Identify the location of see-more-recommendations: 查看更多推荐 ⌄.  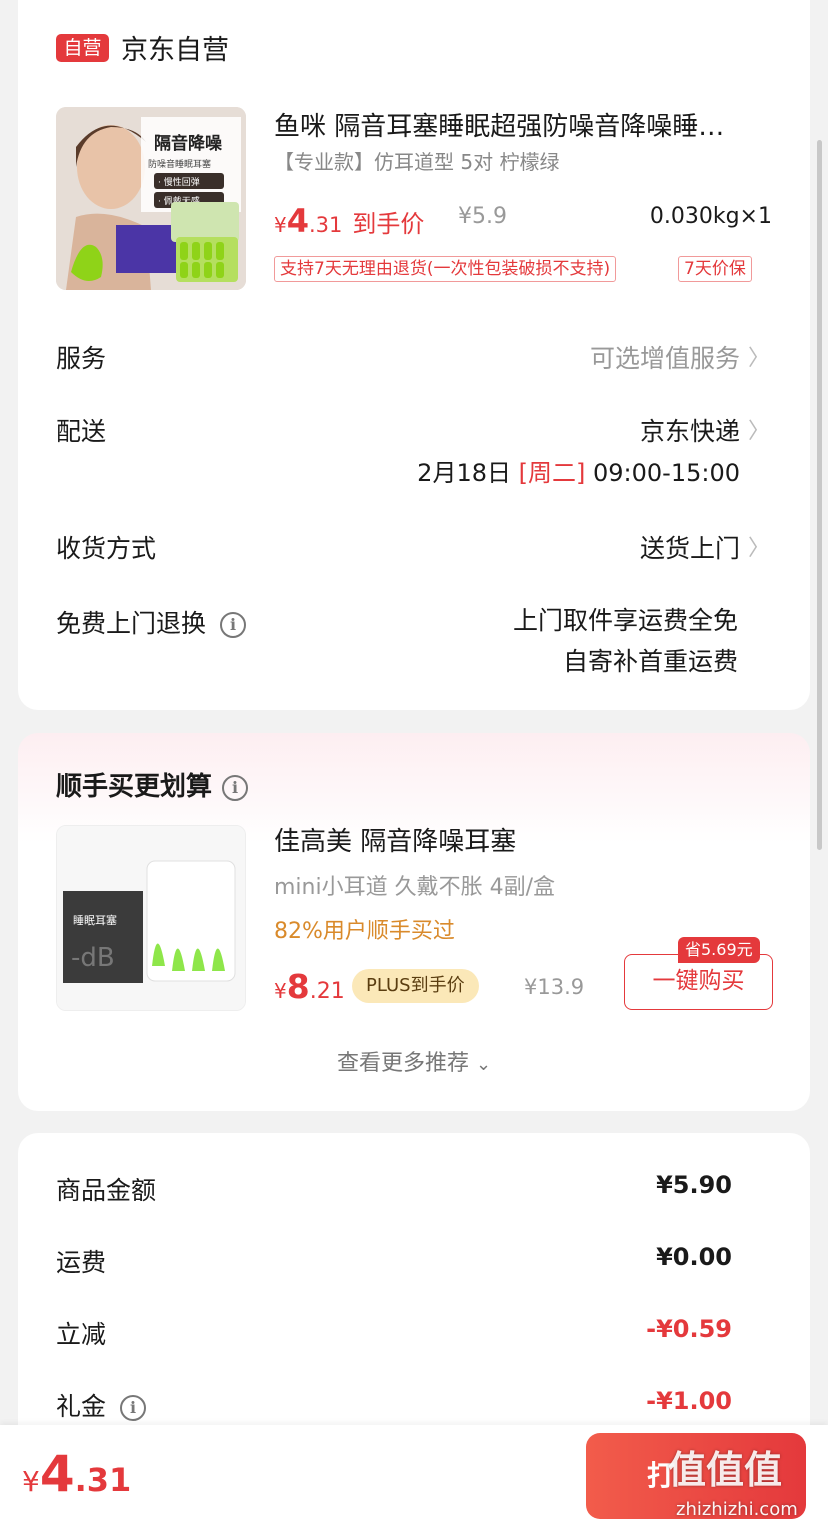
(414, 1061).